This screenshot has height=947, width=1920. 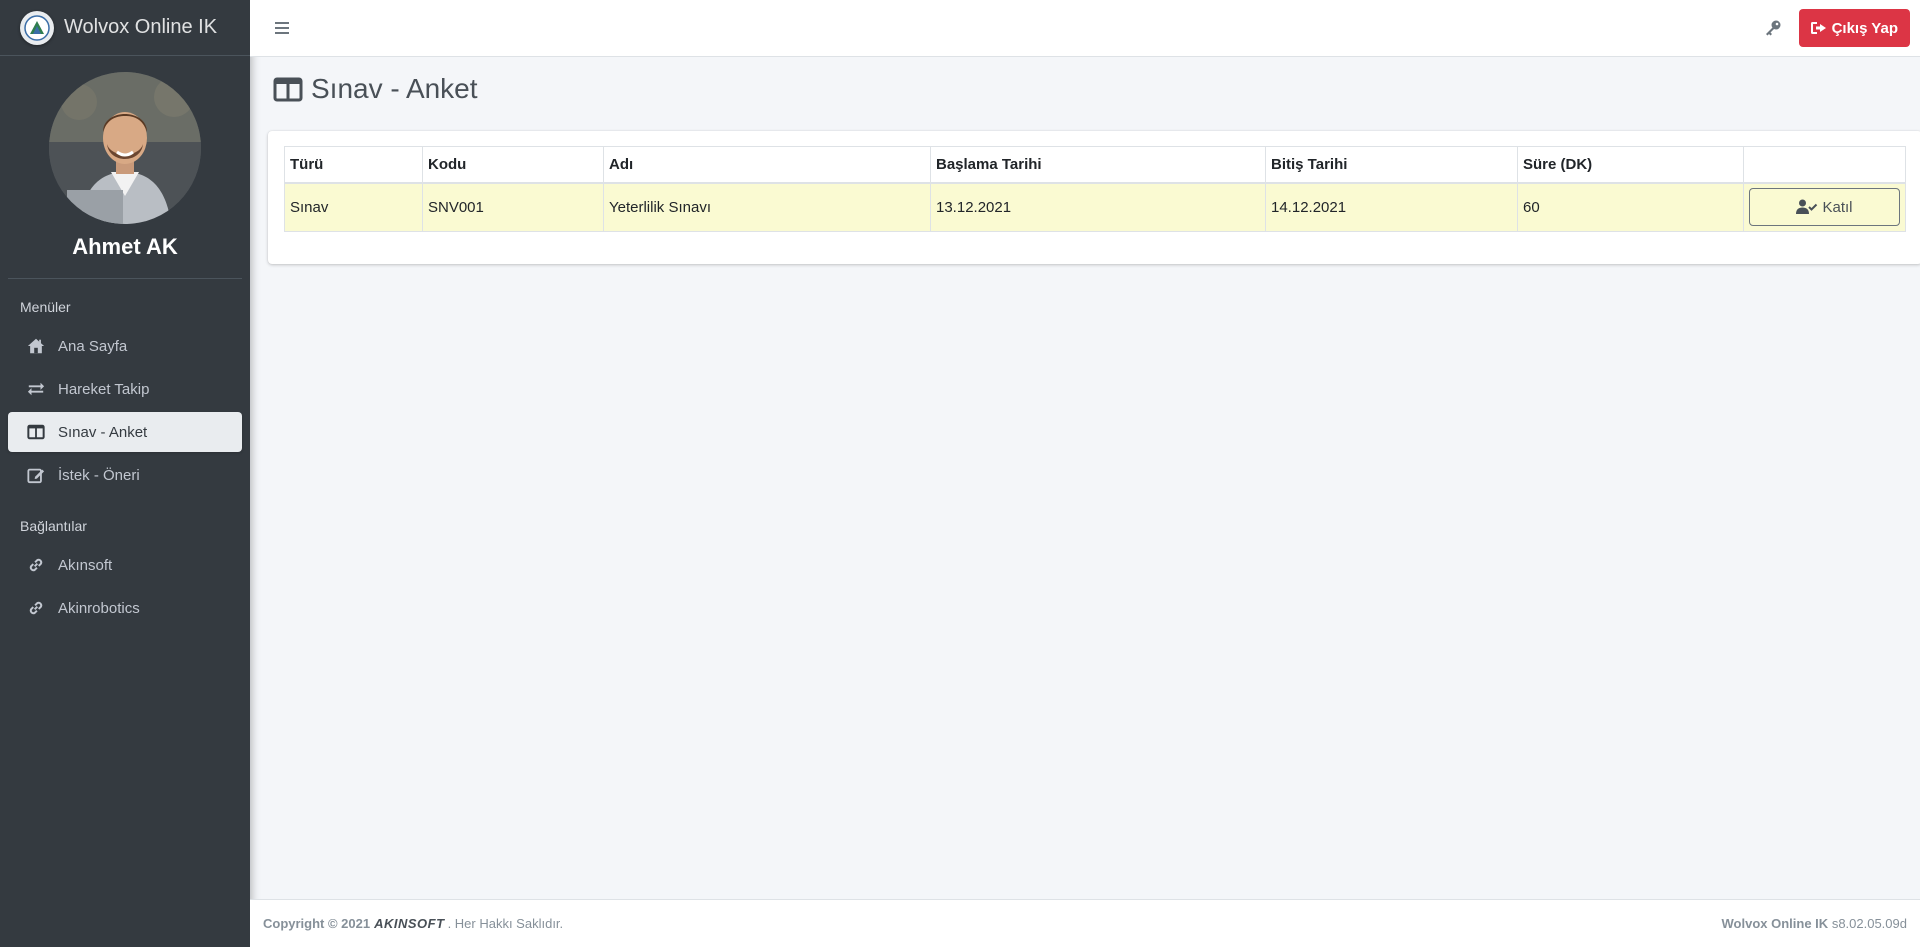 I want to click on column-header-duration: Süre (DK), so click(x=1630, y=165).